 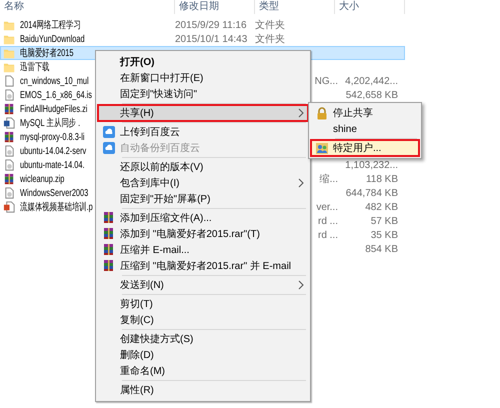 What do you see at coordinates (381, 207) in the screenshot?
I see `file-size: 482 KB` at bounding box center [381, 207].